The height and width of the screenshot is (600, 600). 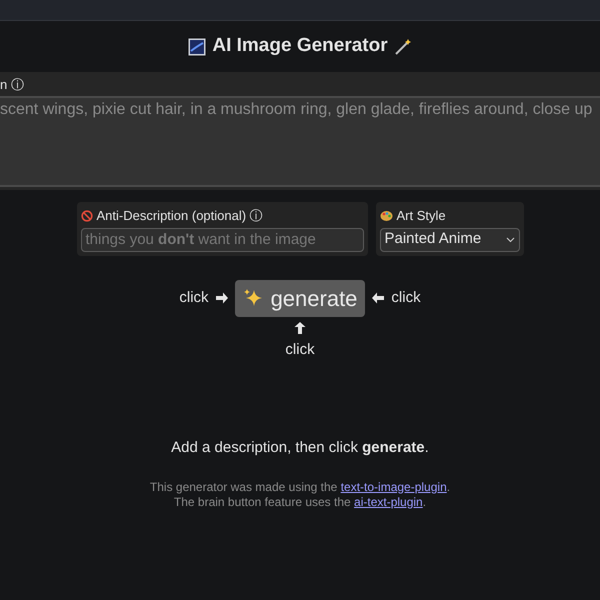 I want to click on arrow-right-icon, so click(x=221, y=298).